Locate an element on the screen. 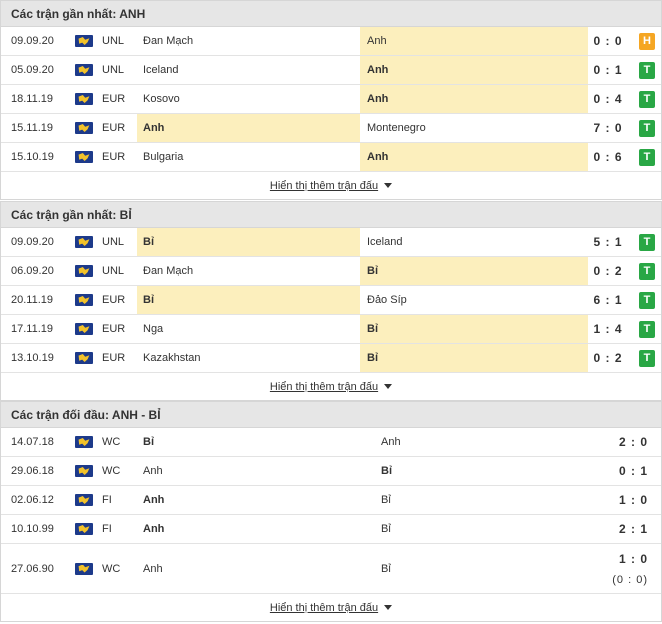 This screenshot has height=624, width=662. match-row: 02.06.12 FI Anh Bỉ 1 : 0 is located at coordinates (331, 500).